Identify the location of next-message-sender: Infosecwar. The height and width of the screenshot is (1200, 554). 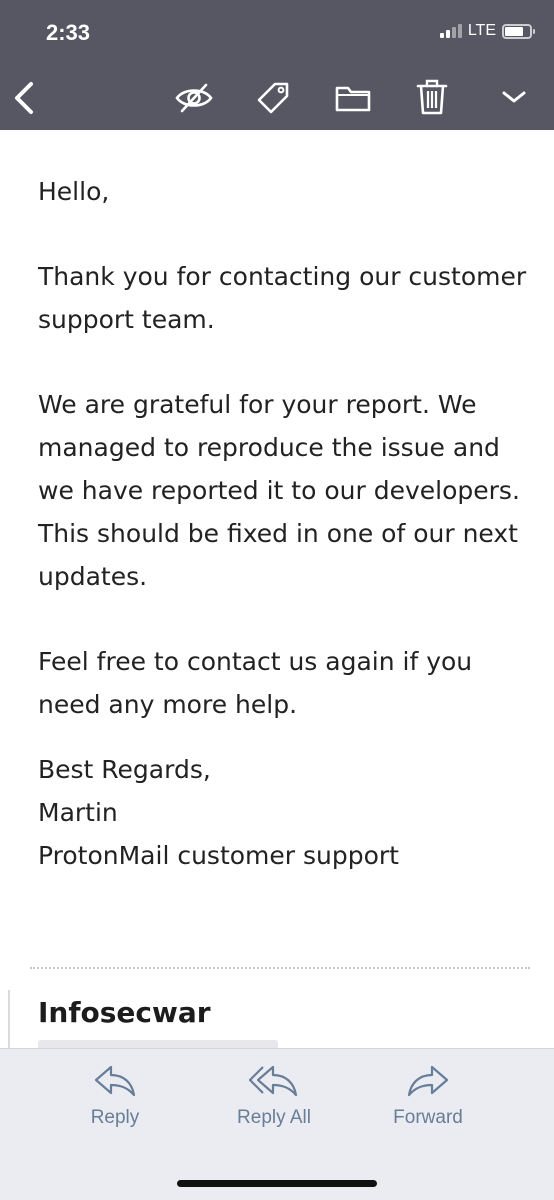
(124, 1012).